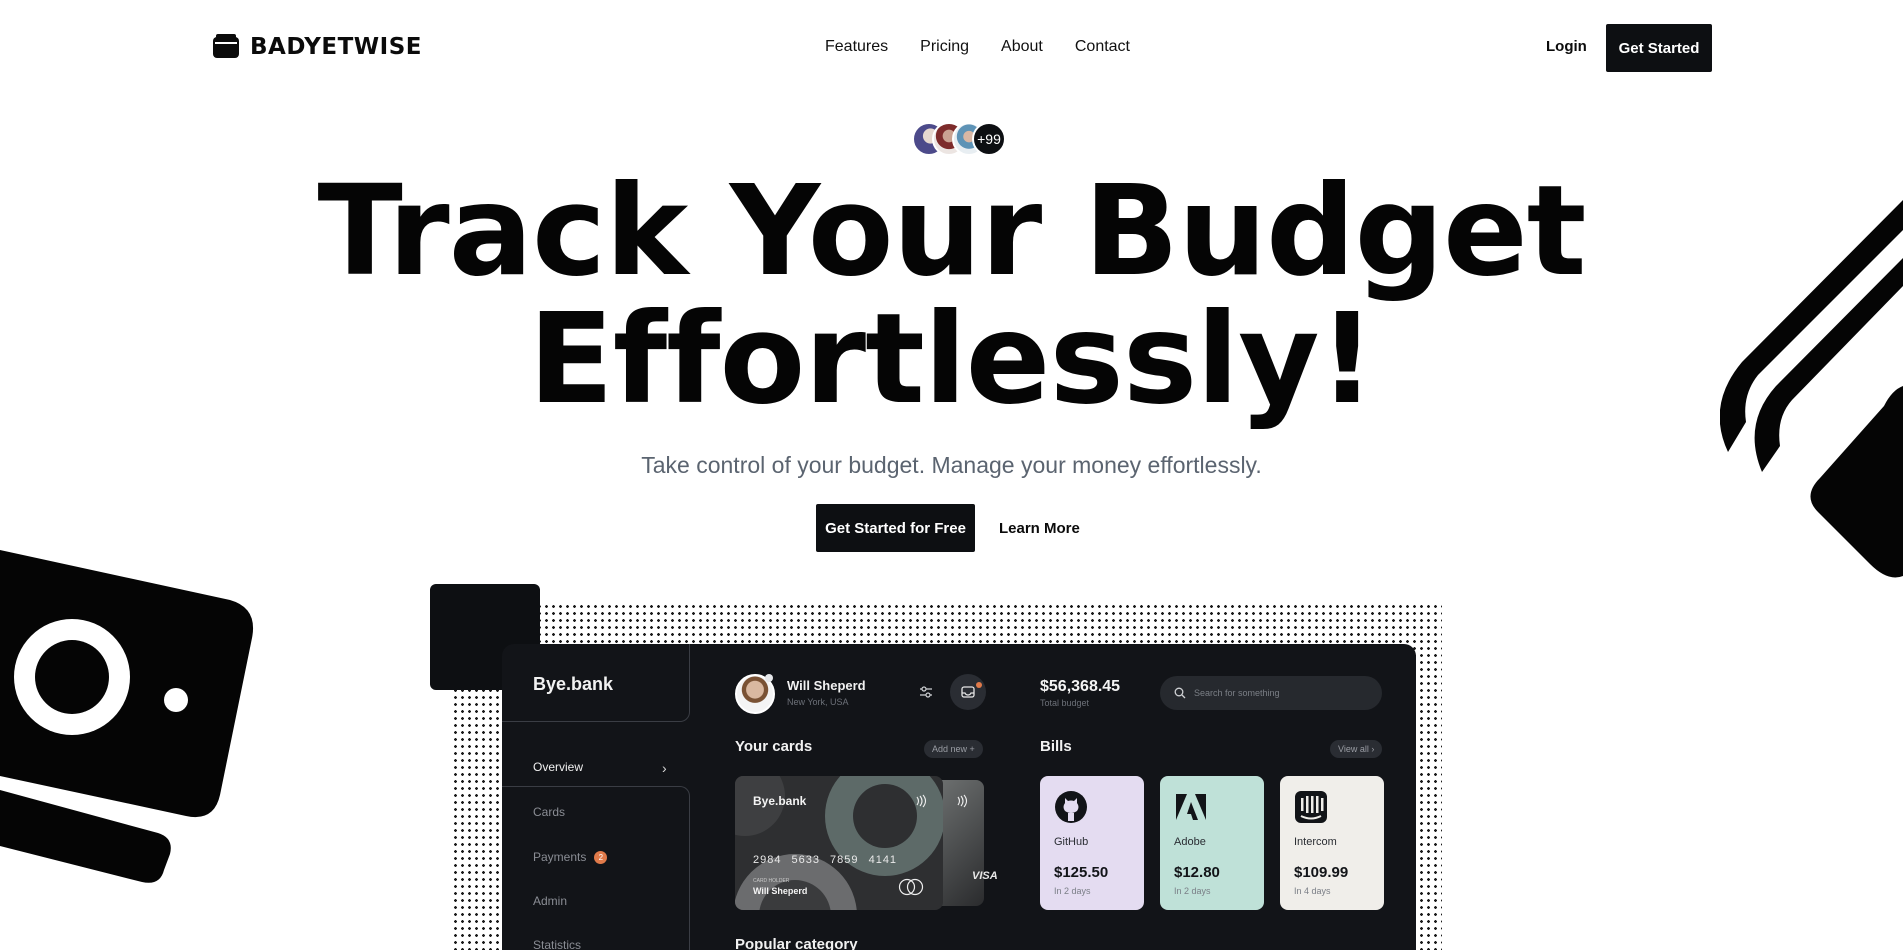 This screenshot has height=950, width=1903. Describe the element at coordinates (1180, 693) in the screenshot. I see `search-icon` at that location.